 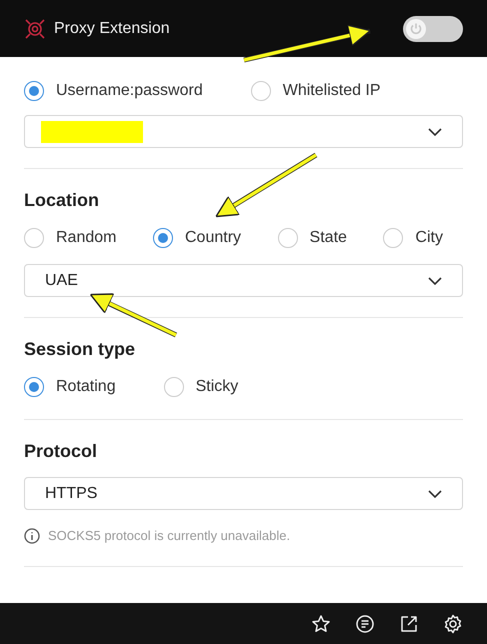 I want to click on radio-option: Username:password, so click(x=113, y=91).